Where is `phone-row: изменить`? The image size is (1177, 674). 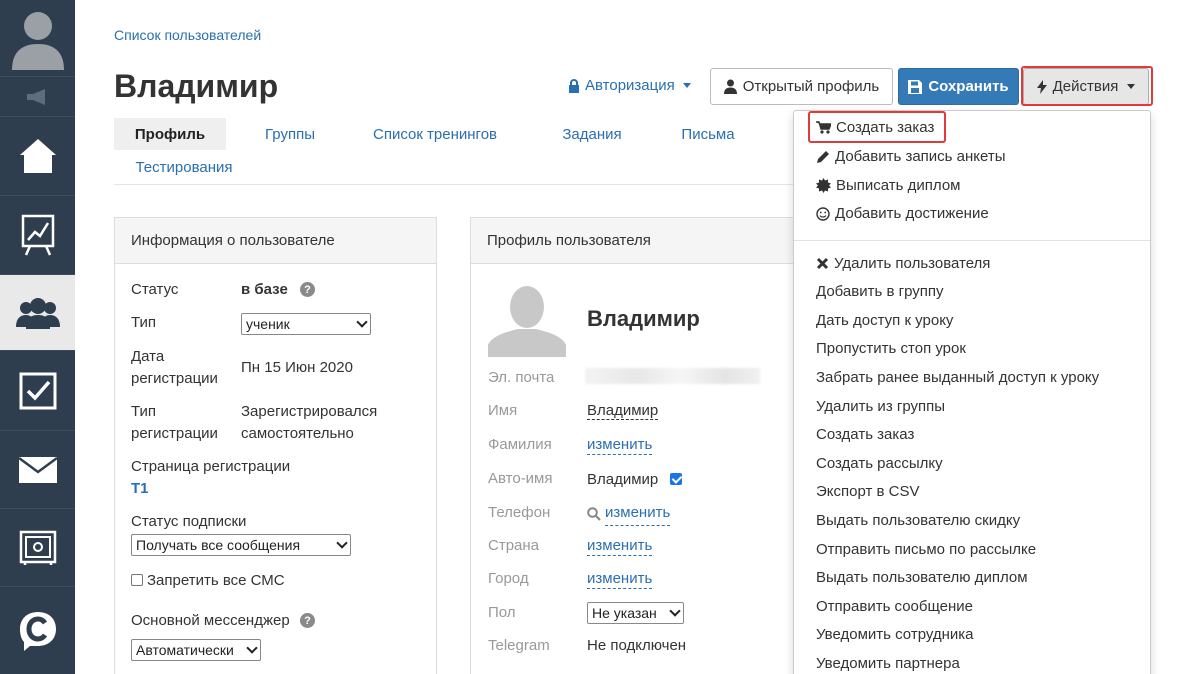 phone-row: изменить is located at coordinates (629, 514).